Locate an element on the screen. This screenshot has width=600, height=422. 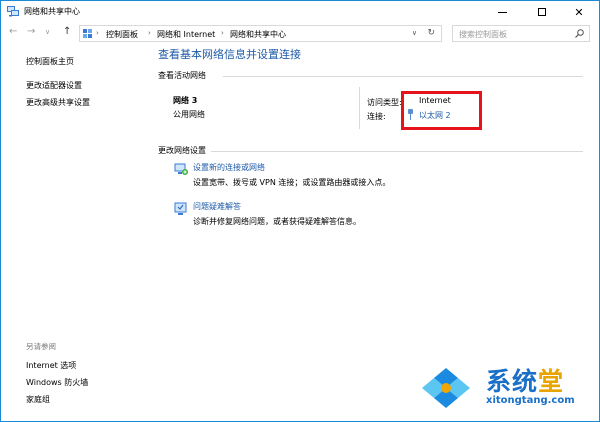
network-center-icon is located at coordinates (13, 11).